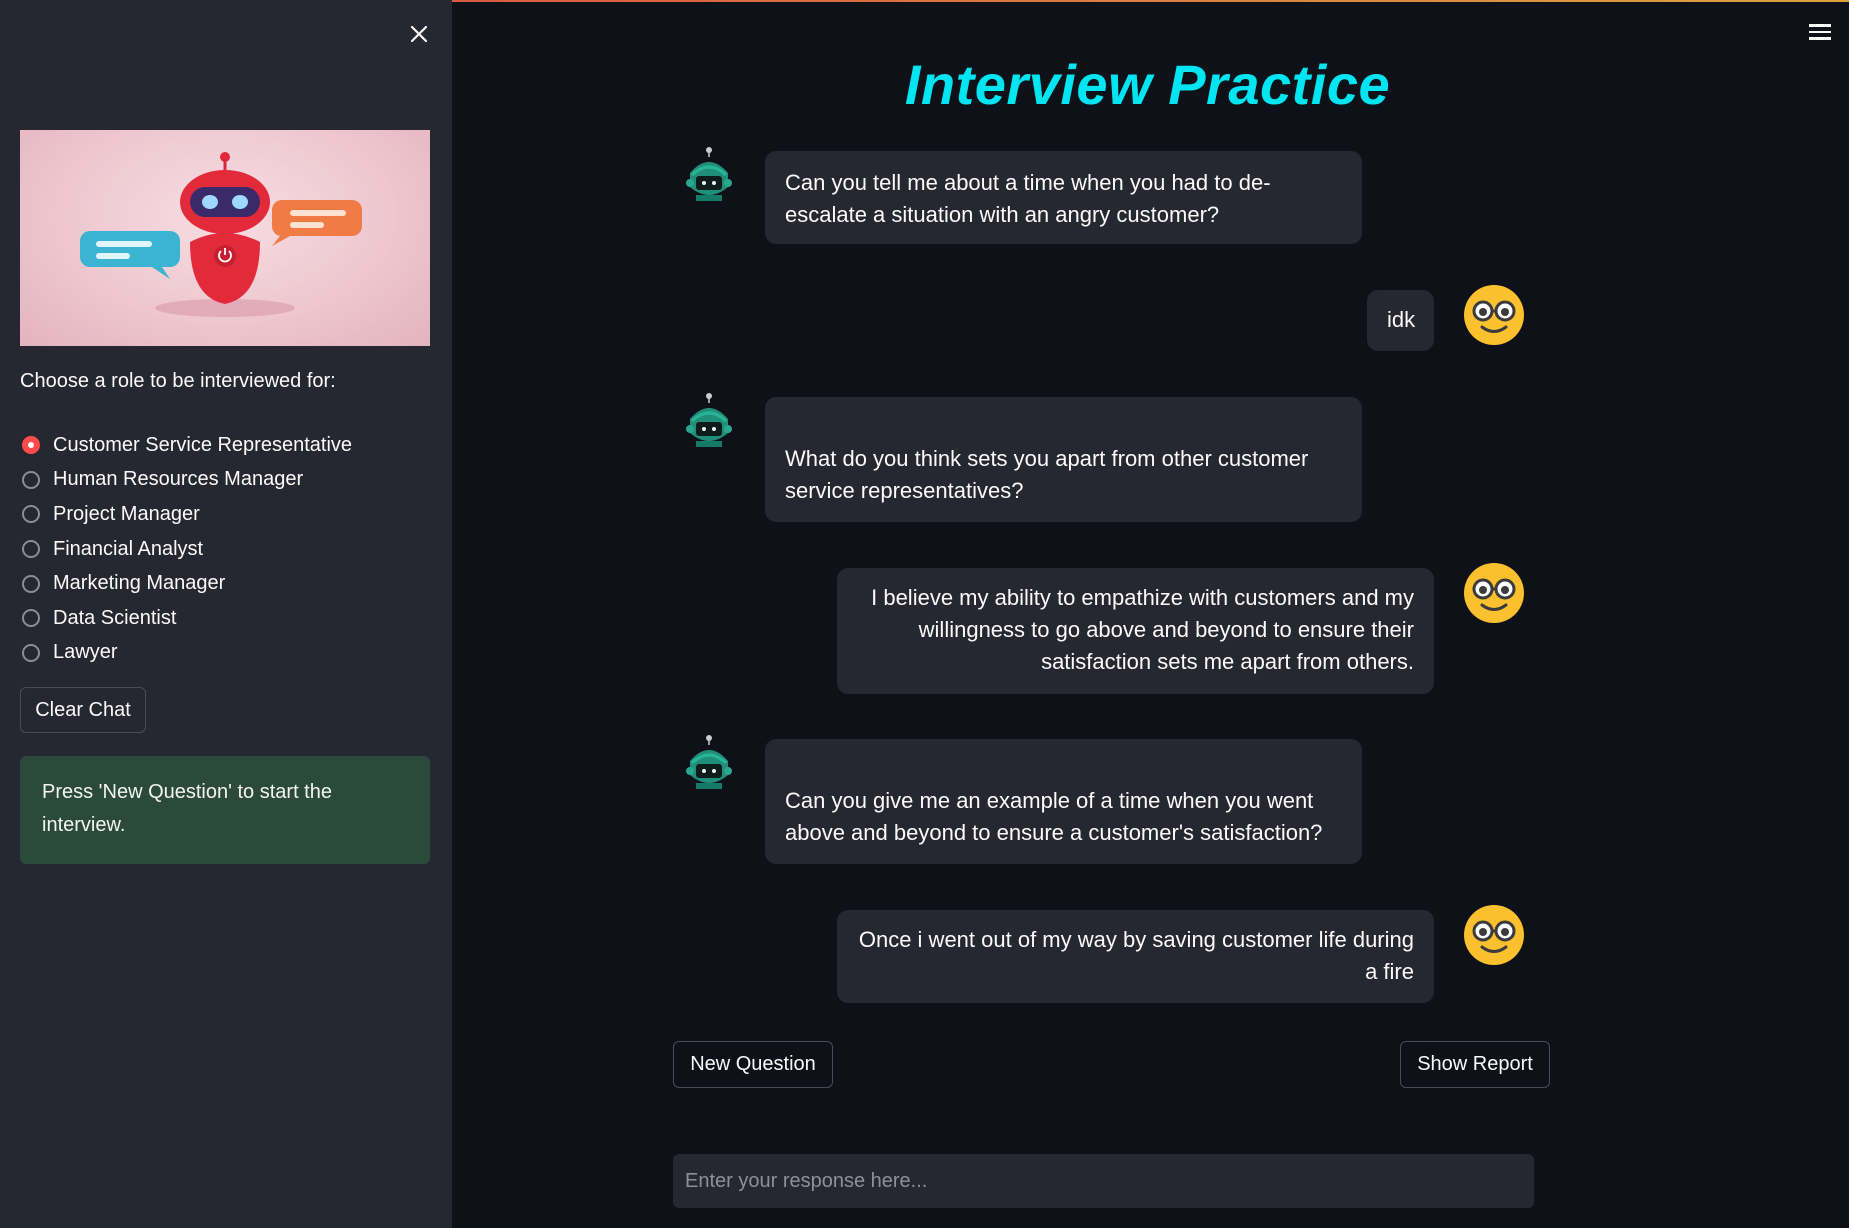 This screenshot has height=1228, width=1849. What do you see at coordinates (178, 479) in the screenshot?
I see `role-option-label: Human Resources Manager` at bounding box center [178, 479].